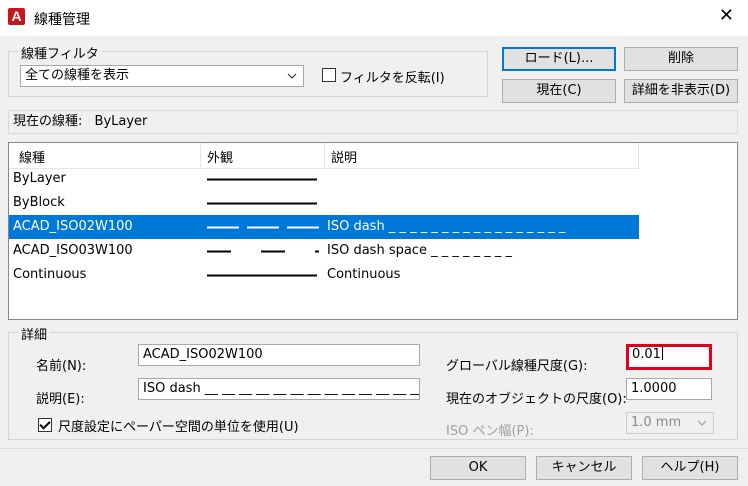 This screenshot has height=486, width=748. I want to click on set-current-button: 現在(C), so click(559, 91).